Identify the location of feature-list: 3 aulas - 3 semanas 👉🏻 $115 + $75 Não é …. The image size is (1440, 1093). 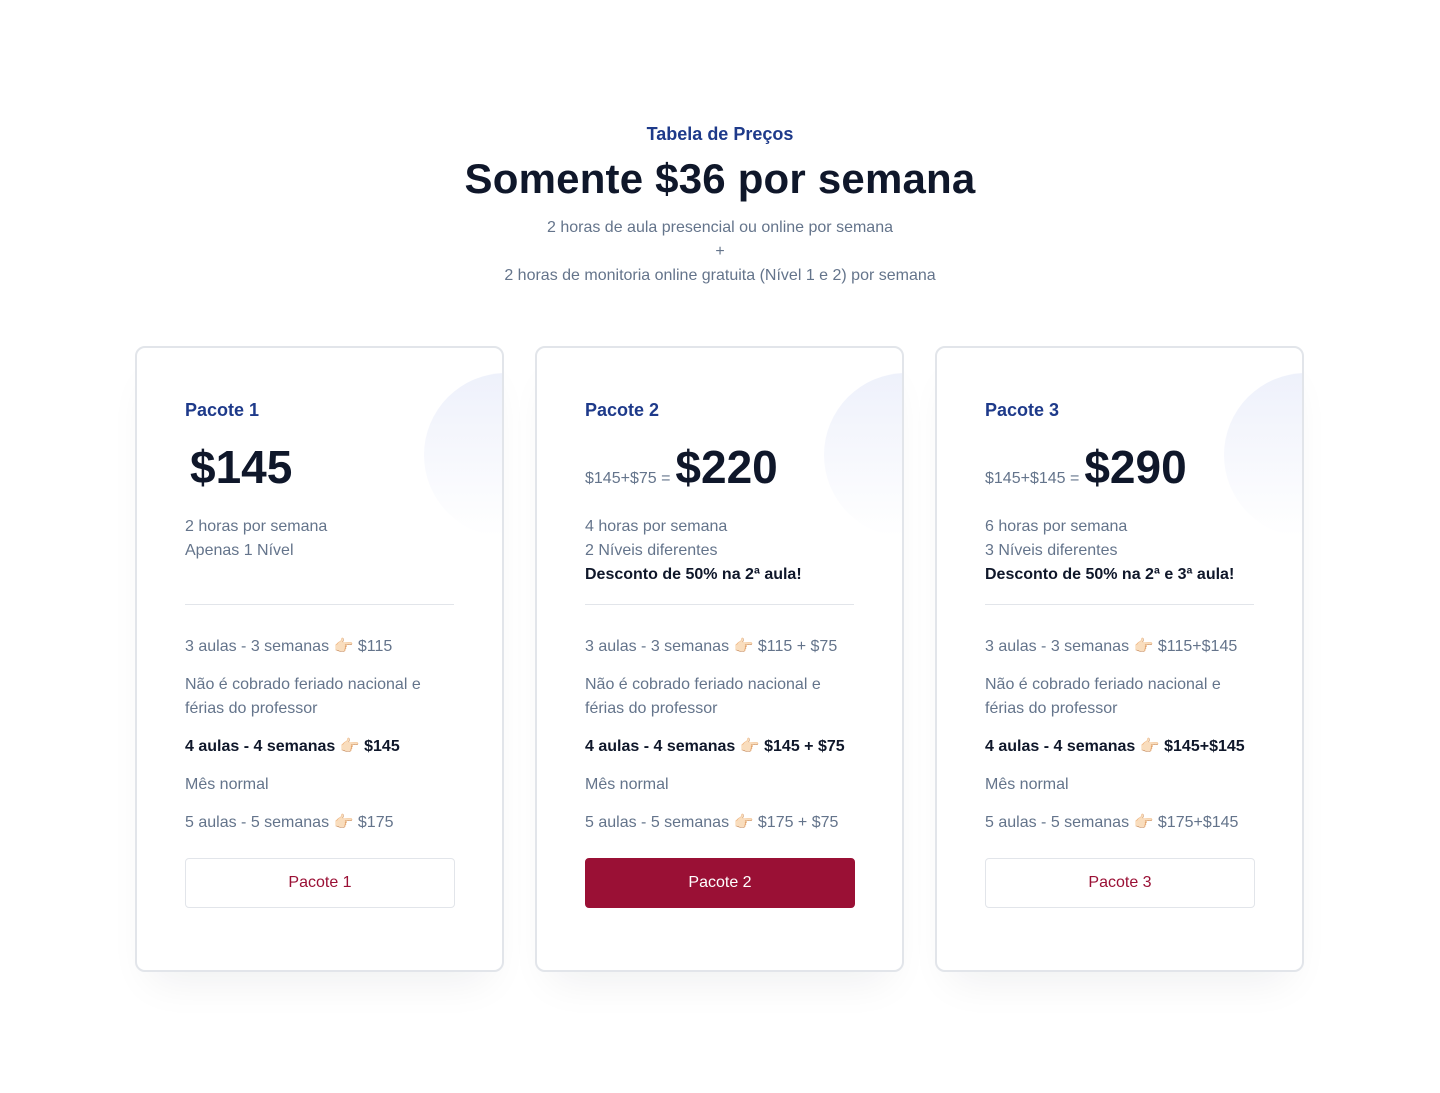
(719, 735).